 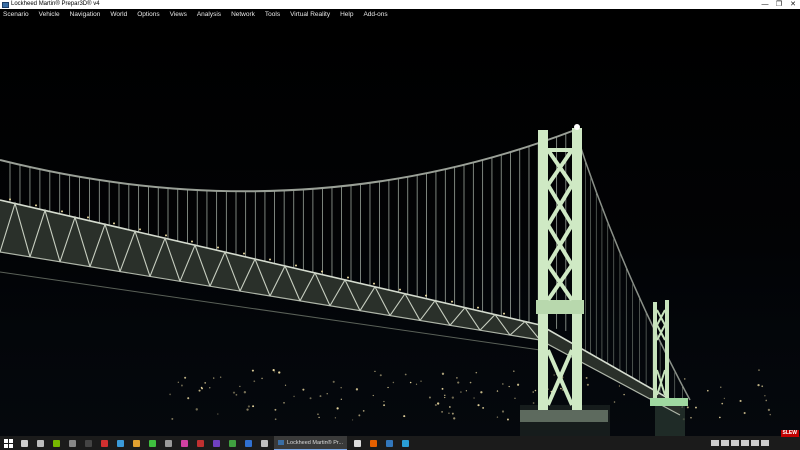 I want to click on menu-scenario: Scenario, so click(x=17, y=14).